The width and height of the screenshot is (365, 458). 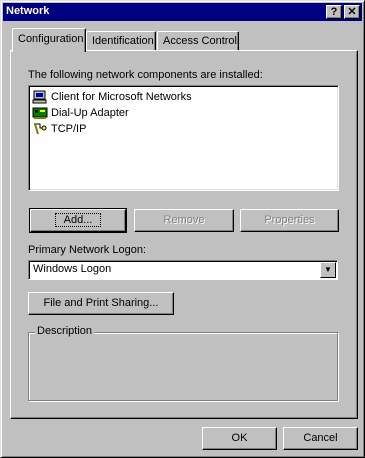 What do you see at coordinates (352, 12) in the screenshot?
I see `close-button: ✕` at bounding box center [352, 12].